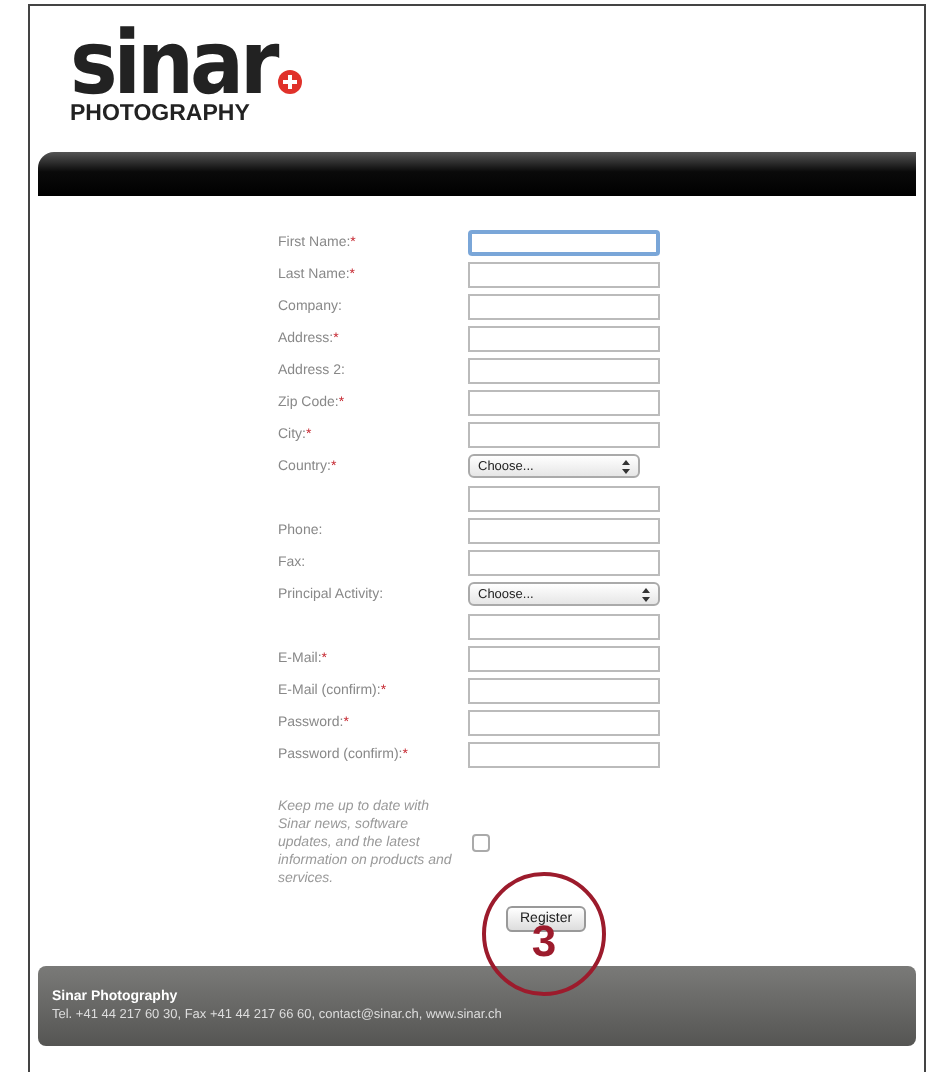  I want to click on logo-wordmark: sinar, so click(173, 64).